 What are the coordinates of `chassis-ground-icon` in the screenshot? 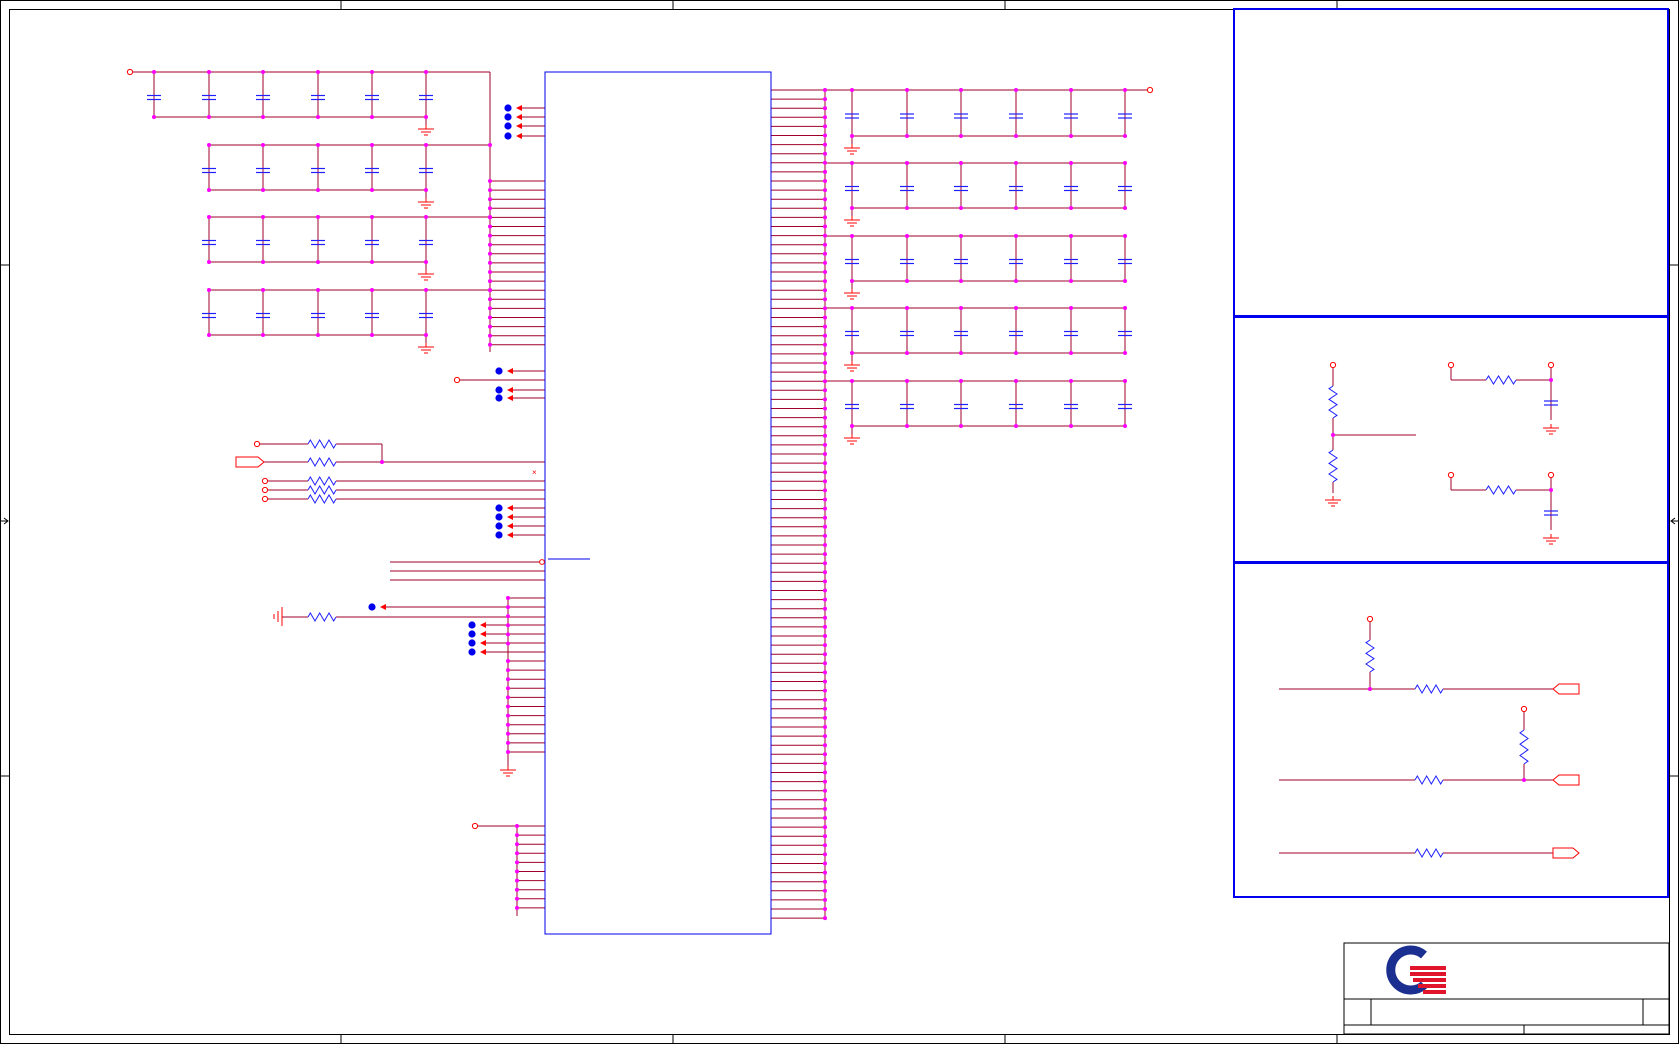 It's located at (278, 616).